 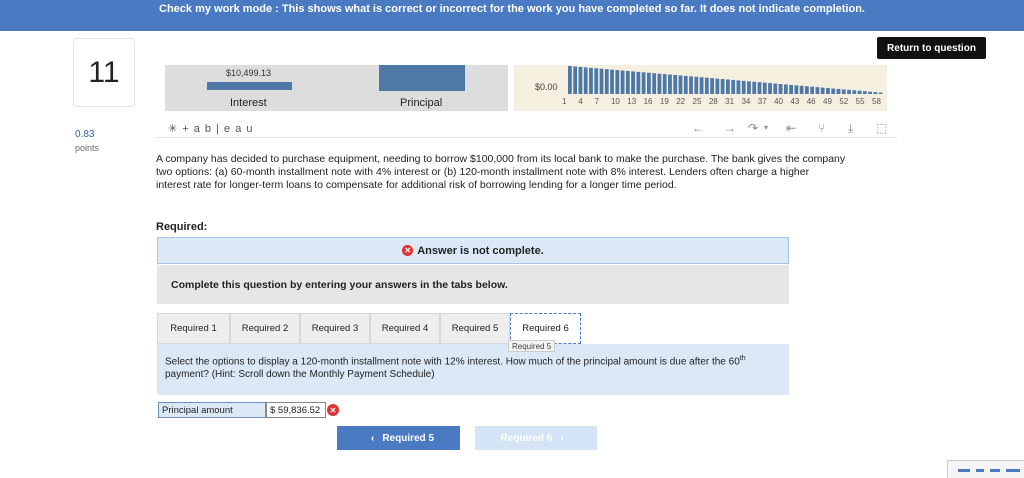 What do you see at coordinates (730, 101) in the screenshot?
I see `x-tick-label: 31` at bounding box center [730, 101].